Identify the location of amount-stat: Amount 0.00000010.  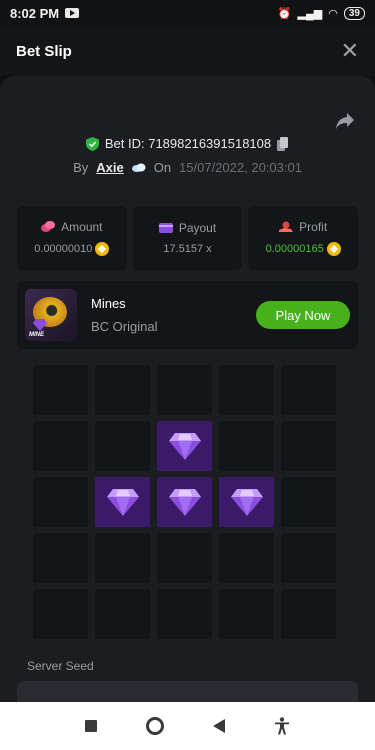
(72, 238).